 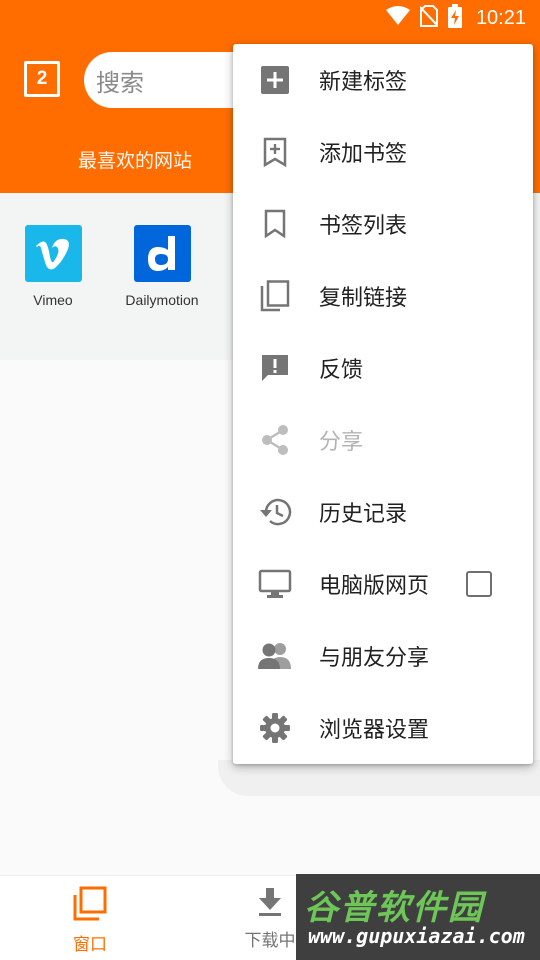 I want to click on nav-windows: 窗口, so click(x=90, y=920).